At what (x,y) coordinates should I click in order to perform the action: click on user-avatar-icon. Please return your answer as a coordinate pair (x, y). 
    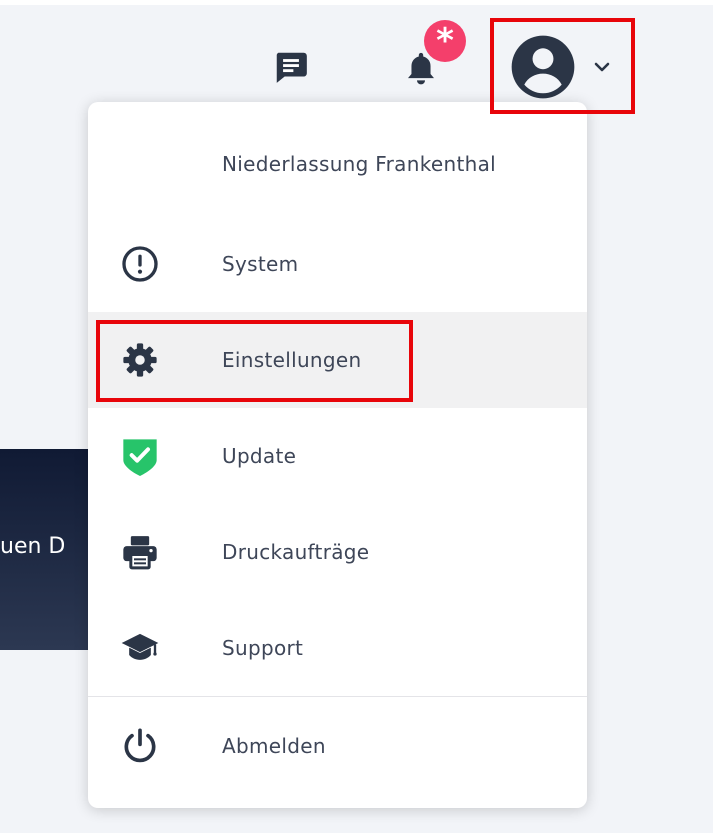
    Looking at the image, I should click on (543, 67).